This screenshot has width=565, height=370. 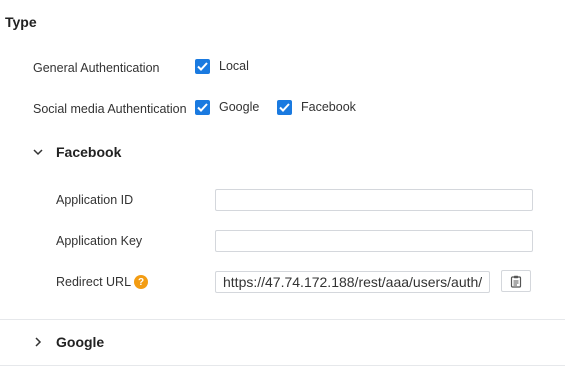 What do you see at coordinates (328, 107) in the screenshot?
I see `facebook-option-label: Facebook` at bounding box center [328, 107].